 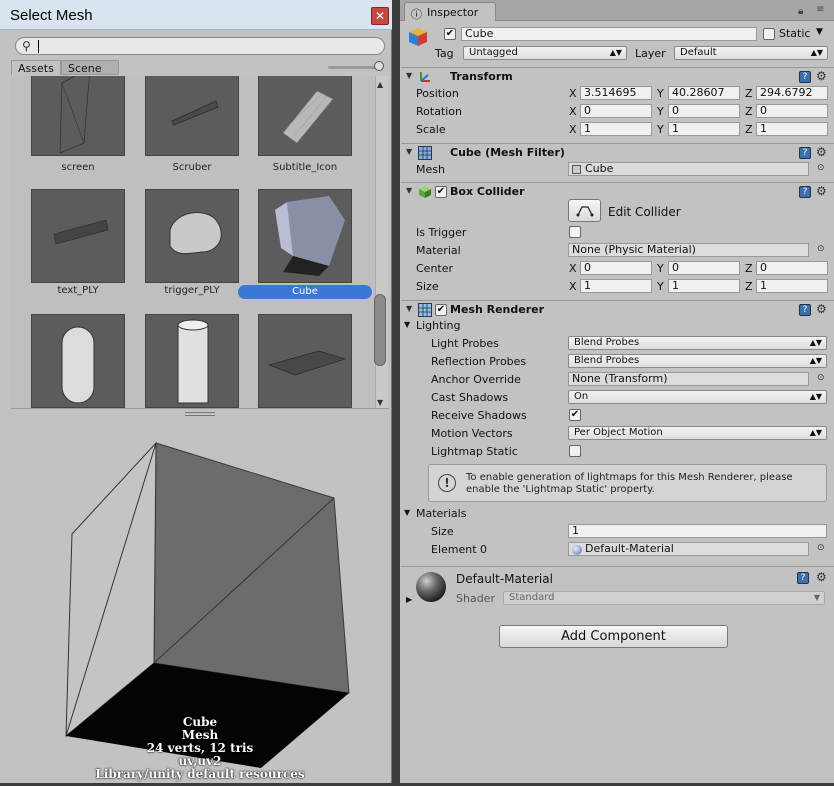 What do you see at coordinates (650, 53) in the screenshot?
I see `layer-label: Layer` at bounding box center [650, 53].